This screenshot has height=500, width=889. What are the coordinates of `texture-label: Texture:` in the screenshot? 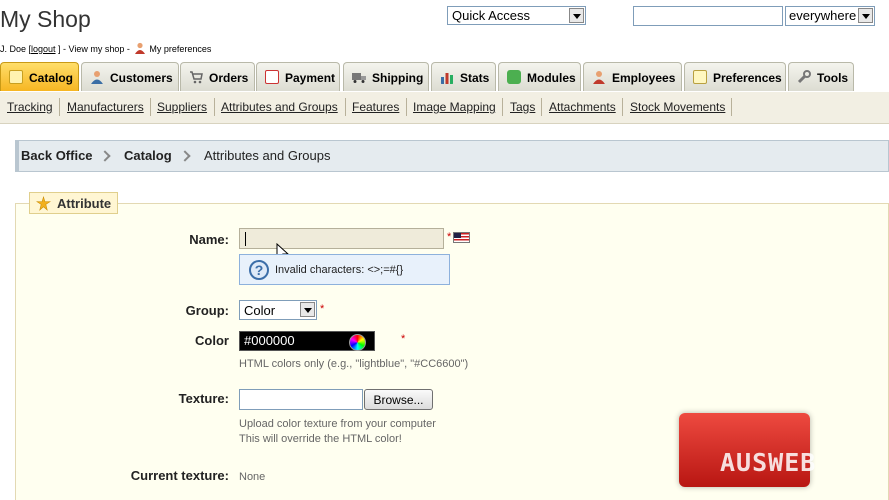 It's located at (203, 398).